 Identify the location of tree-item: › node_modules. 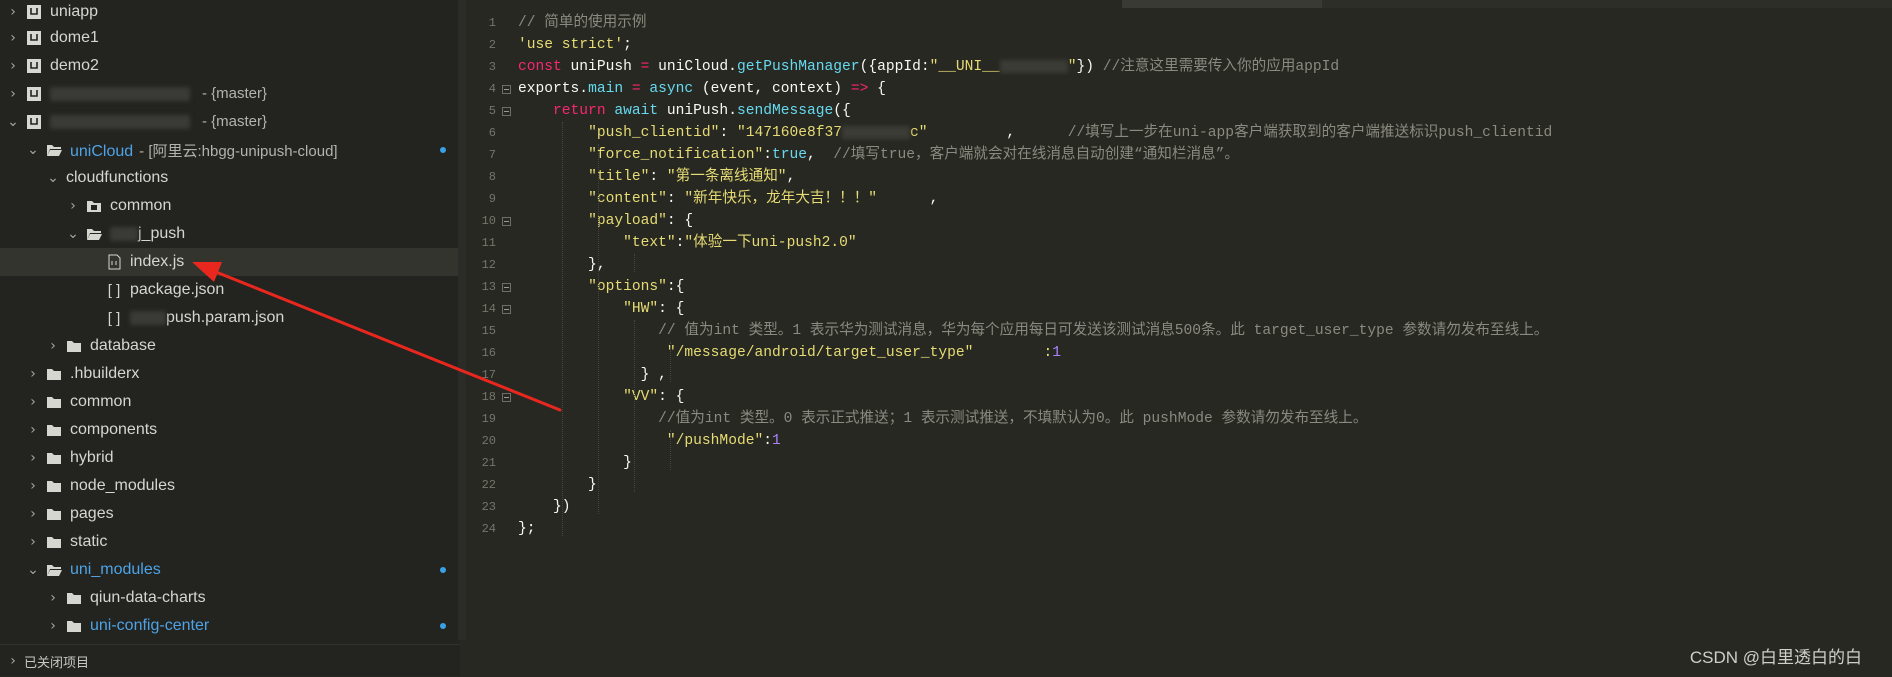
(229, 486).